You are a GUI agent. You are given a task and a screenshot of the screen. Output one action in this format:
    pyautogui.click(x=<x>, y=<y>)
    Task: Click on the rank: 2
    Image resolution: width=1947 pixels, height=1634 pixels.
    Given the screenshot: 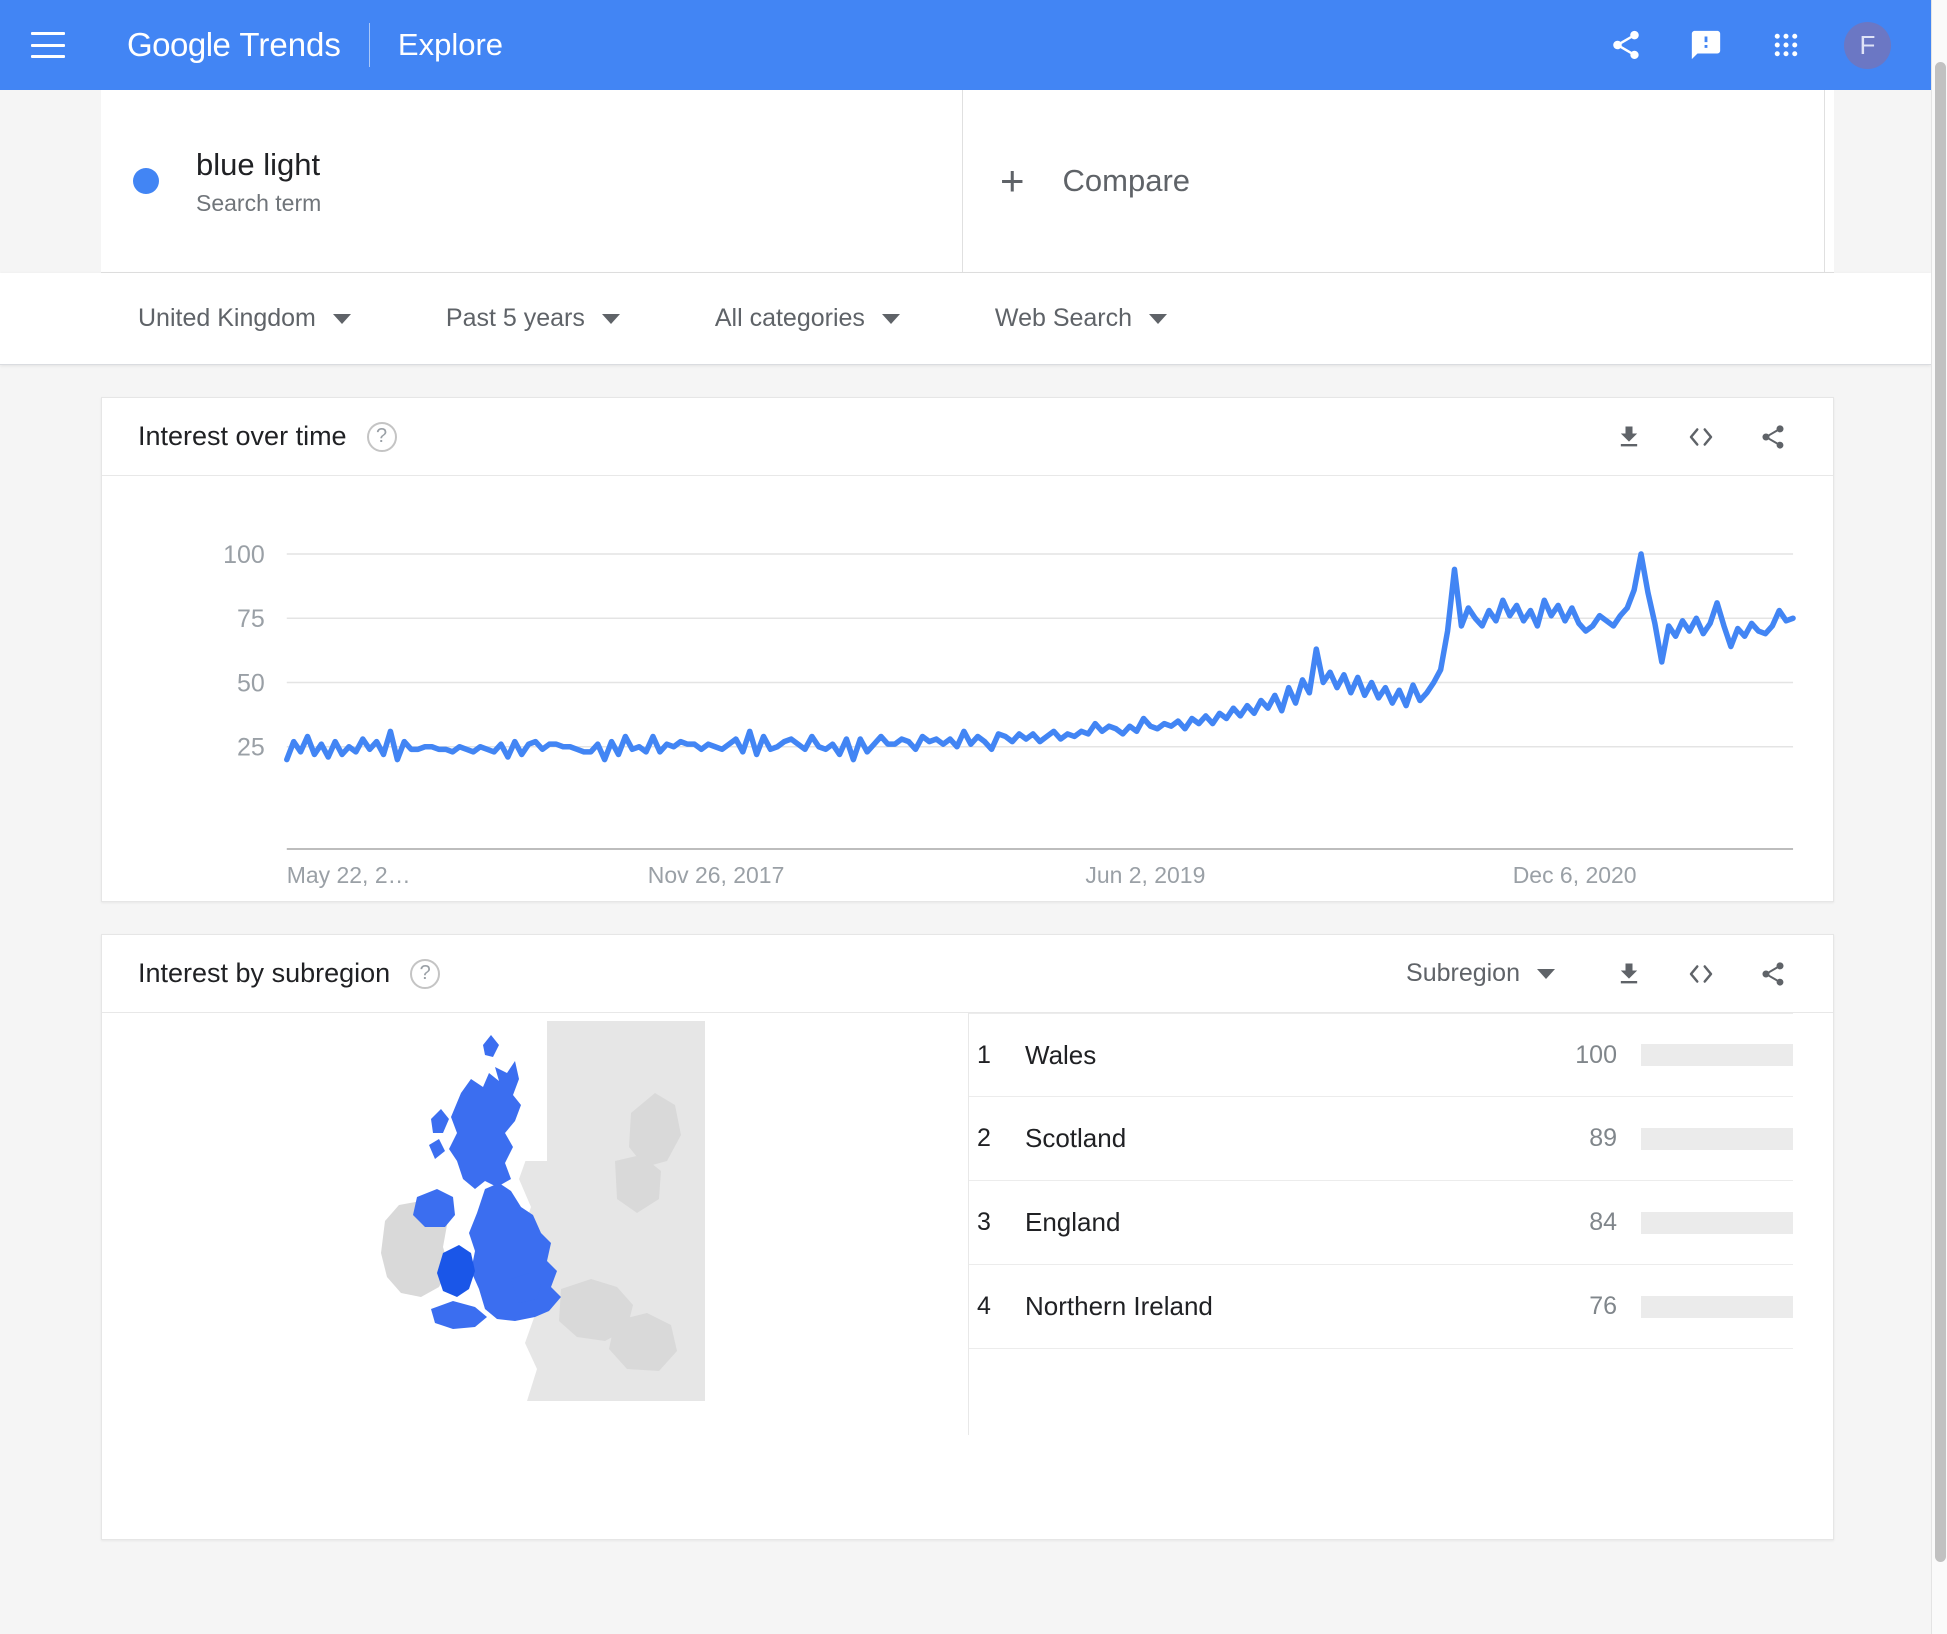 What is the action you would take?
    pyautogui.click(x=984, y=1138)
    